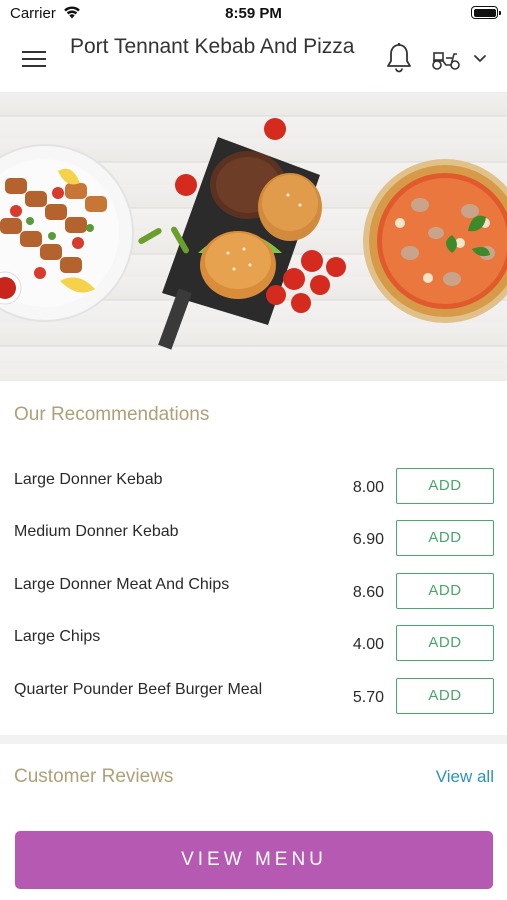 Image resolution: width=507 pixels, height=900 pixels. Describe the element at coordinates (112, 414) in the screenshot. I see `recommendations-title: Our Recommendations` at that location.